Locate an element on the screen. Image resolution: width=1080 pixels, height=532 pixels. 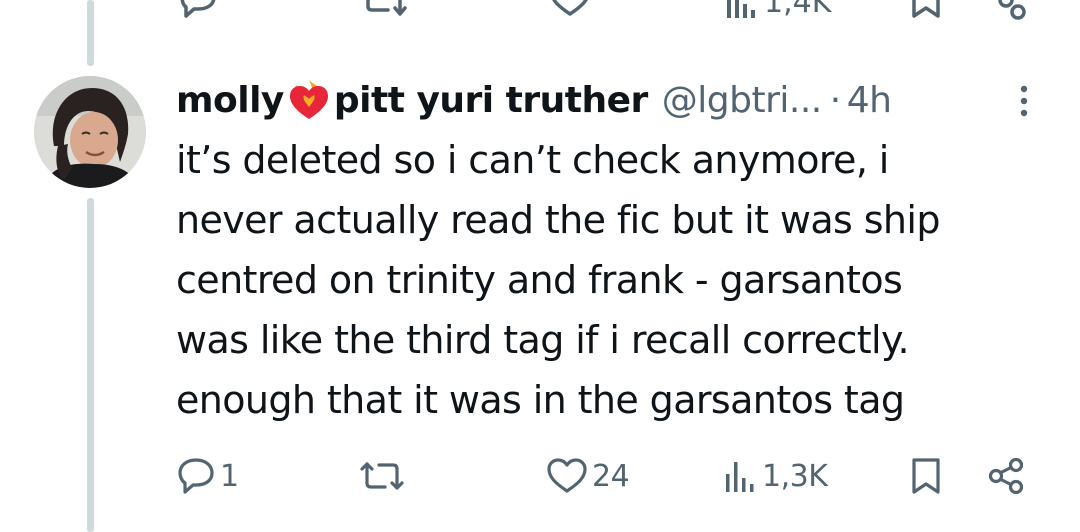
more-icon is located at coordinates (1024, 101).